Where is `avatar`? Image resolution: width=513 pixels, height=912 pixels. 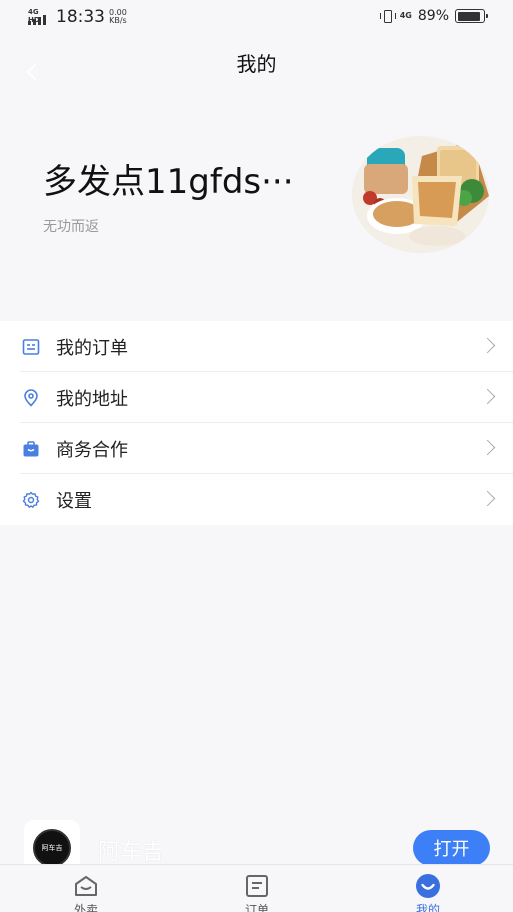
avatar is located at coordinates (420, 194).